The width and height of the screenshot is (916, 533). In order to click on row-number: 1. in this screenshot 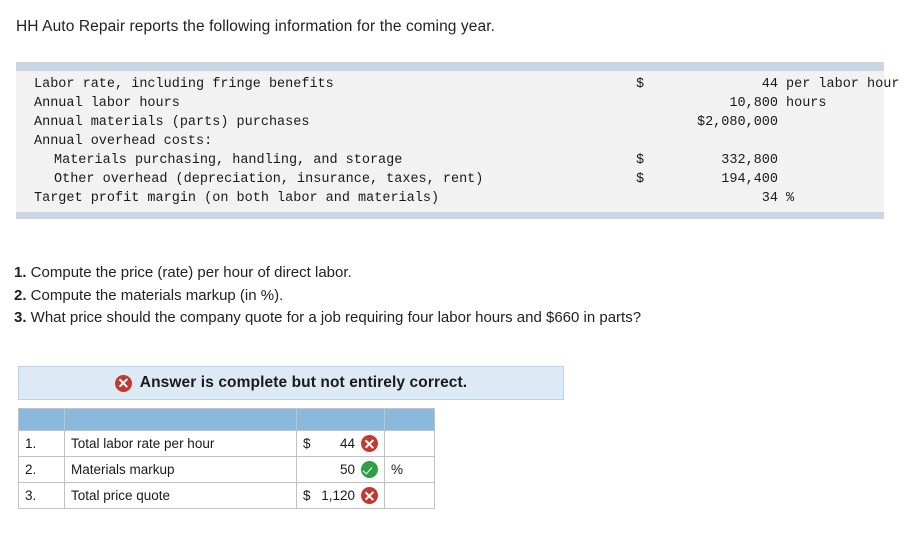, I will do `click(41, 443)`.